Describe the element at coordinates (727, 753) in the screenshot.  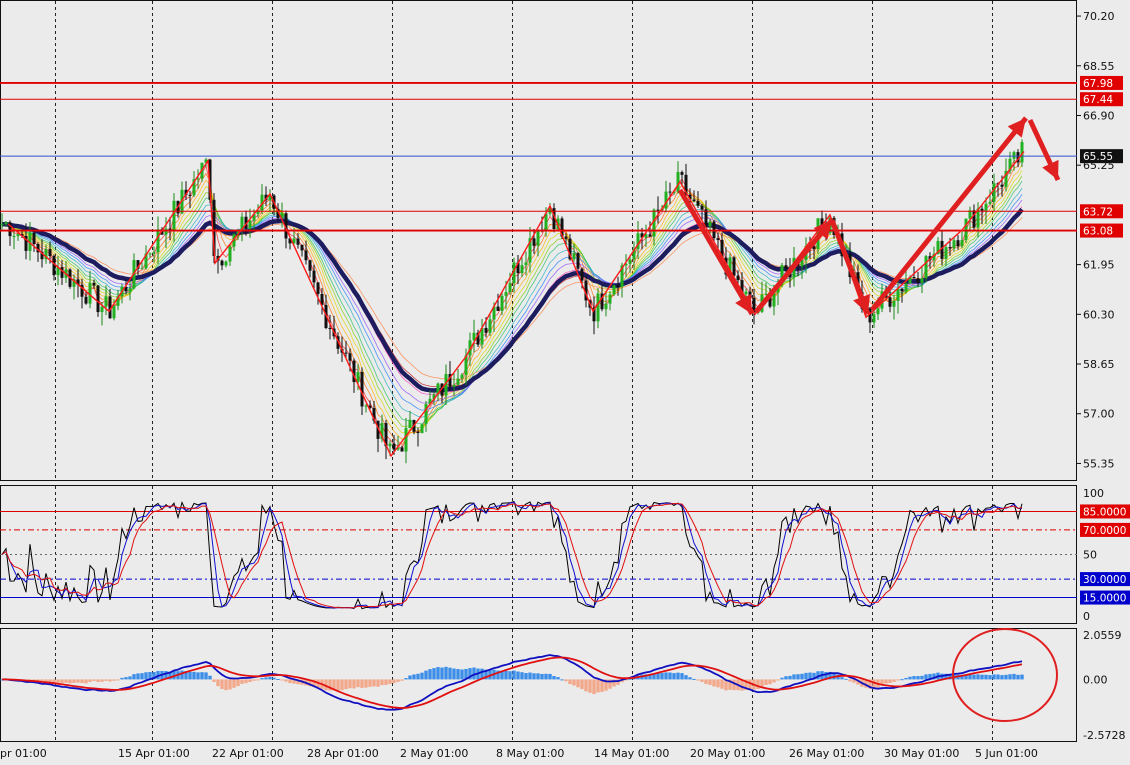
I see `x-tick-label: 20 May 01:00` at that location.